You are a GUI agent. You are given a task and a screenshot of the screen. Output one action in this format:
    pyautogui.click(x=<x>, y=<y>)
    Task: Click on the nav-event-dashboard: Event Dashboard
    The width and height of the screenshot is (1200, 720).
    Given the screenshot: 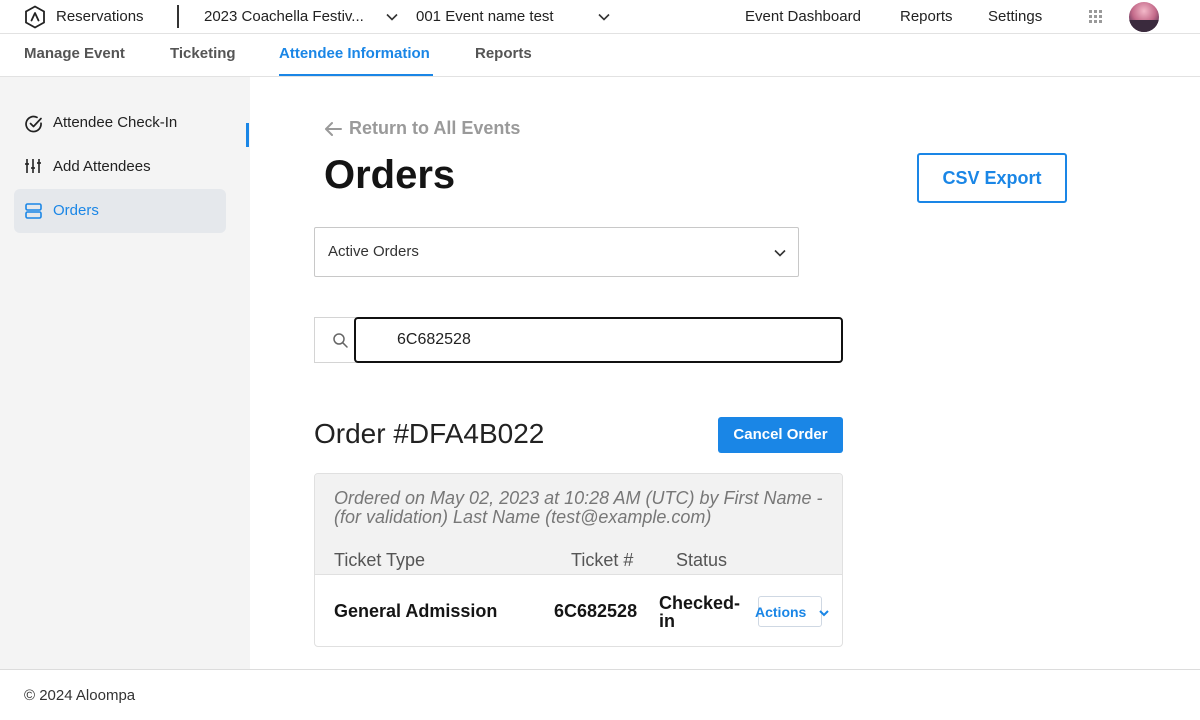 What is the action you would take?
    pyautogui.click(x=803, y=16)
    